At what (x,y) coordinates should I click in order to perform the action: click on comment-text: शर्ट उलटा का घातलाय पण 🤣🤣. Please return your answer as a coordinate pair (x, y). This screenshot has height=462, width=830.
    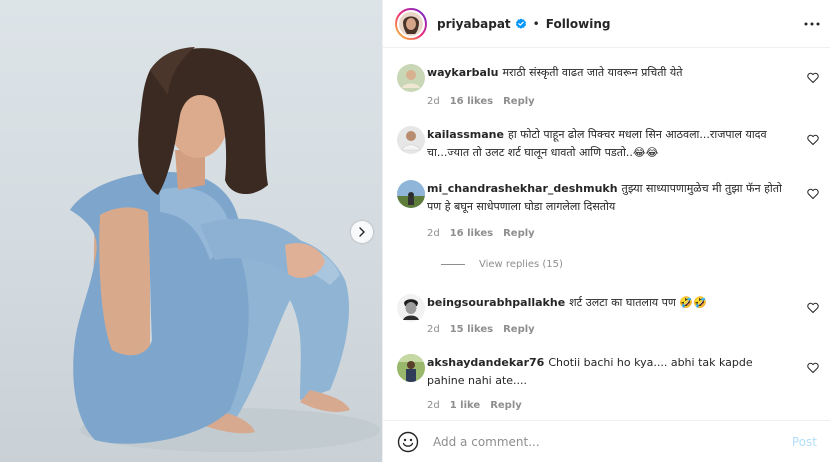
    Looking at the image, I should click on (638, 302).